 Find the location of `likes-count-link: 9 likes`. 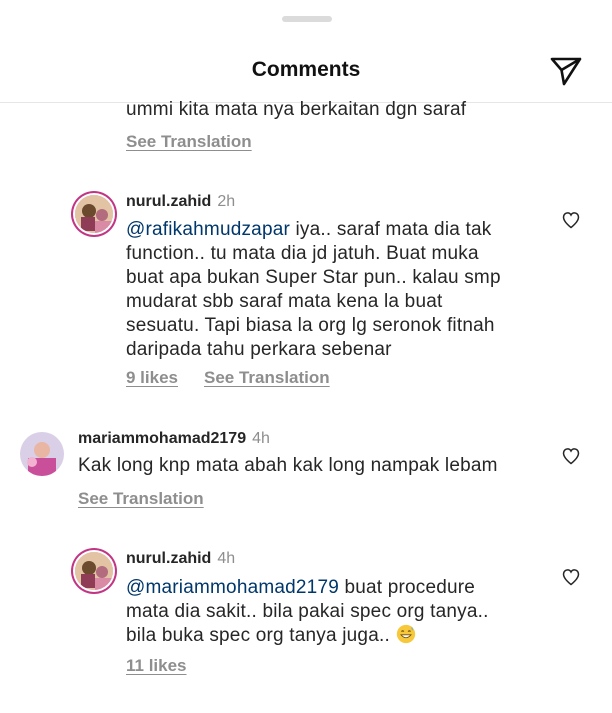

likes-count-link: 9 likes is located at coordinates (152, 378).